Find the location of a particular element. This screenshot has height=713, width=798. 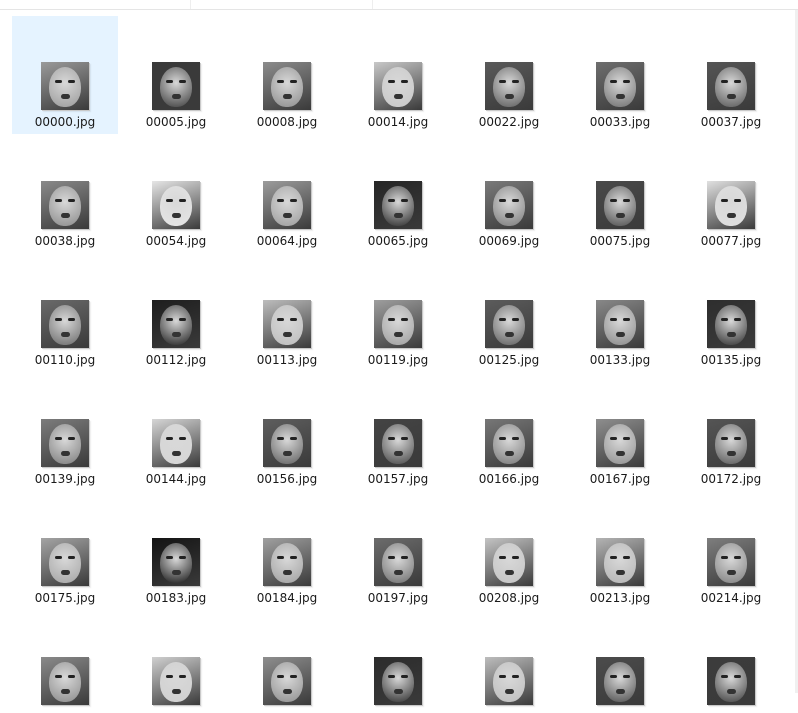

file-item: 00008.jpg is located at coordinates (287, 75).